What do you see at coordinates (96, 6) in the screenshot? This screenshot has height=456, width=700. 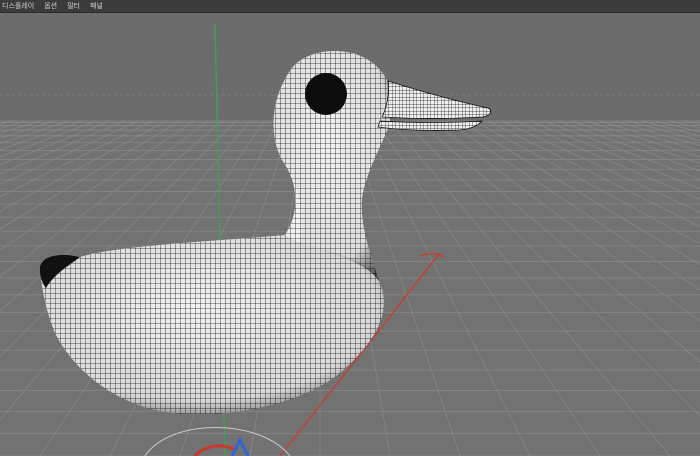 I see `menu-panel: 패널` at bounding box center [96, 6].